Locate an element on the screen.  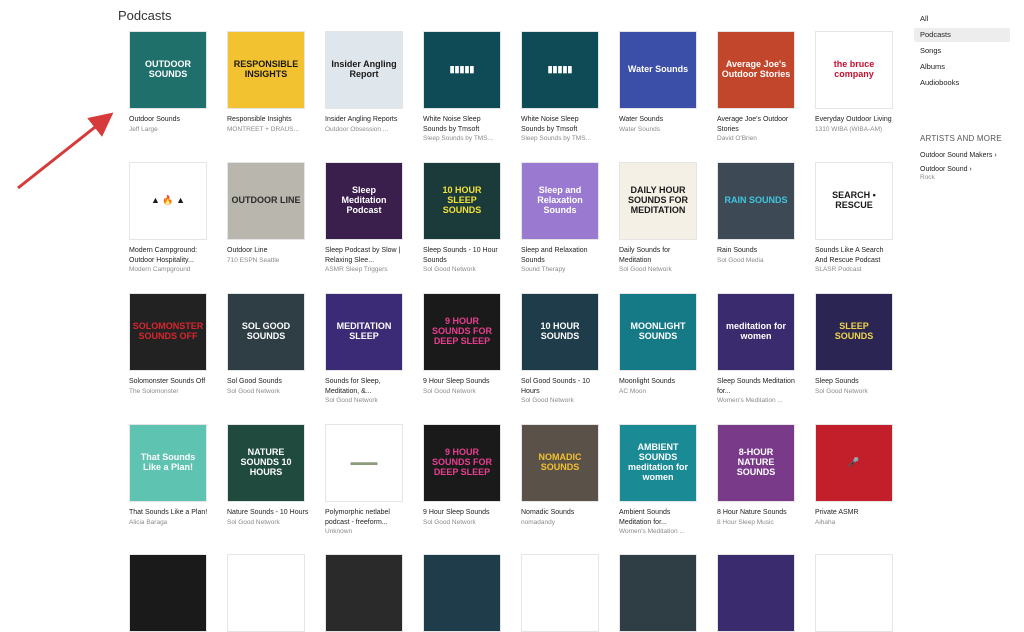
red-arrow-annotation is located at coordinates (65, 151).